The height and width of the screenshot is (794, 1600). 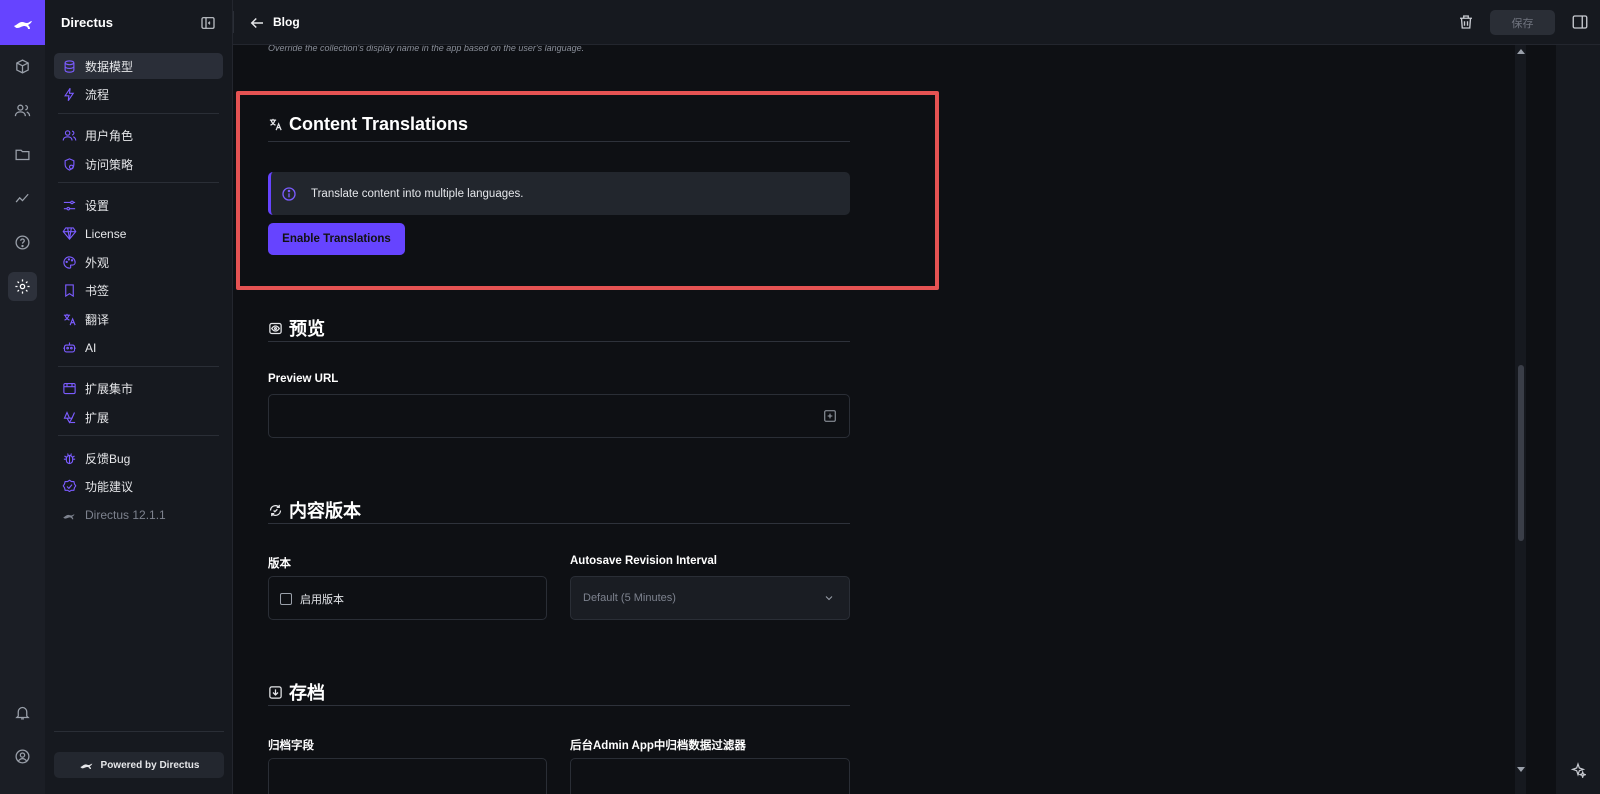 What do you see at coordinates (138, 389) in the screenshot?
I see `nav-item-marketplace: 扩展集市` at bounding box center [138, 389].